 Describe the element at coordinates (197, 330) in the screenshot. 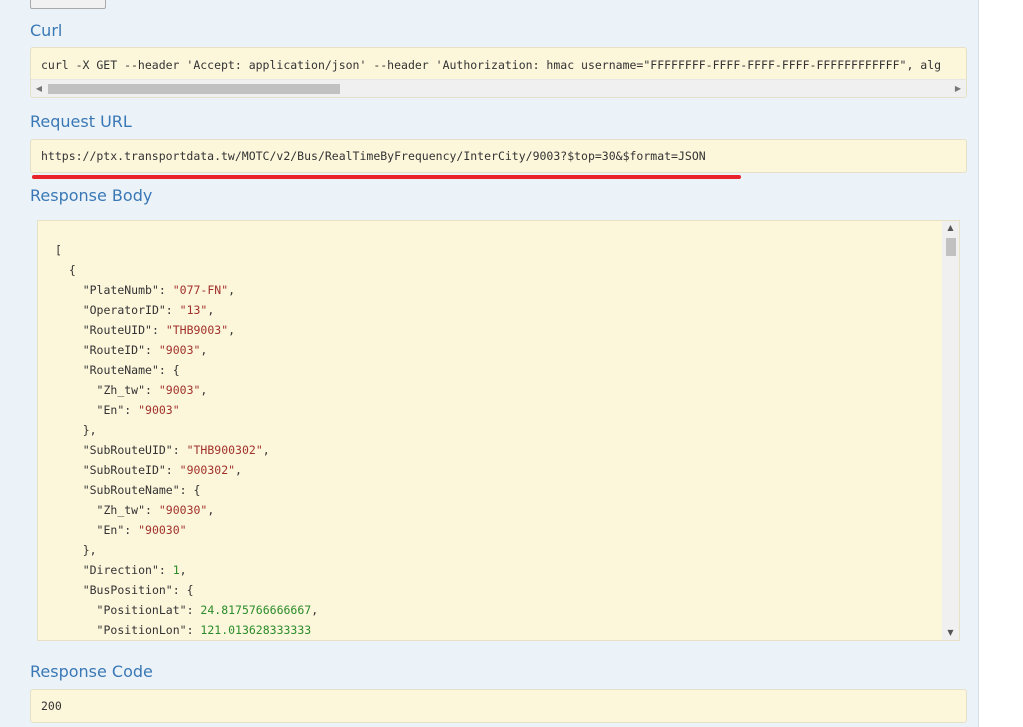

I see `json-value: "THB9003"` at that location.